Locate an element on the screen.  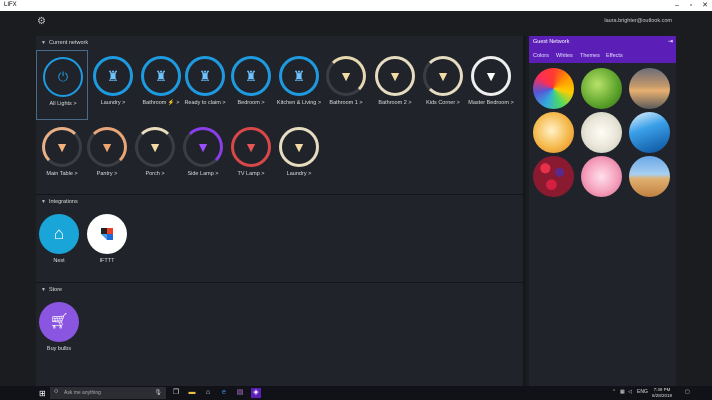
light-label: Kitchen & Living > is located at coordinates (299, 103).